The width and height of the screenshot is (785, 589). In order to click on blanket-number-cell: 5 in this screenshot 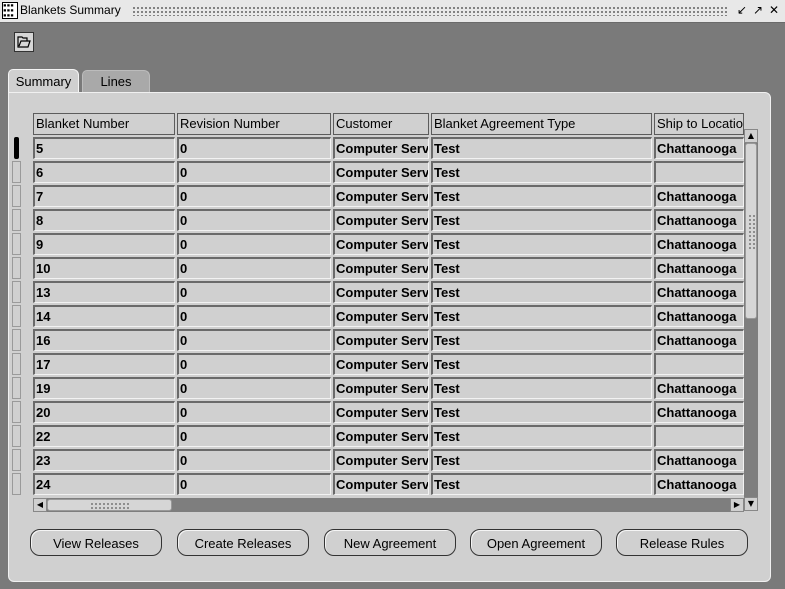, I will do `click(104, 148)`.